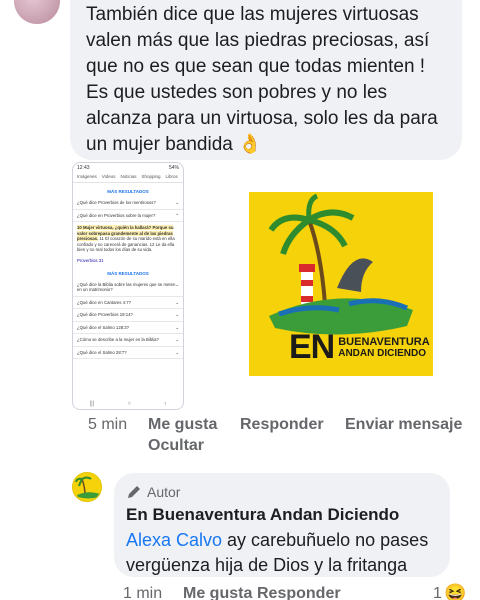 The width and height of the screenshot is (480, 600). Describe the element at coordinates (171, 176) in the screenshot. I see `tab-books: Libros` at that location.